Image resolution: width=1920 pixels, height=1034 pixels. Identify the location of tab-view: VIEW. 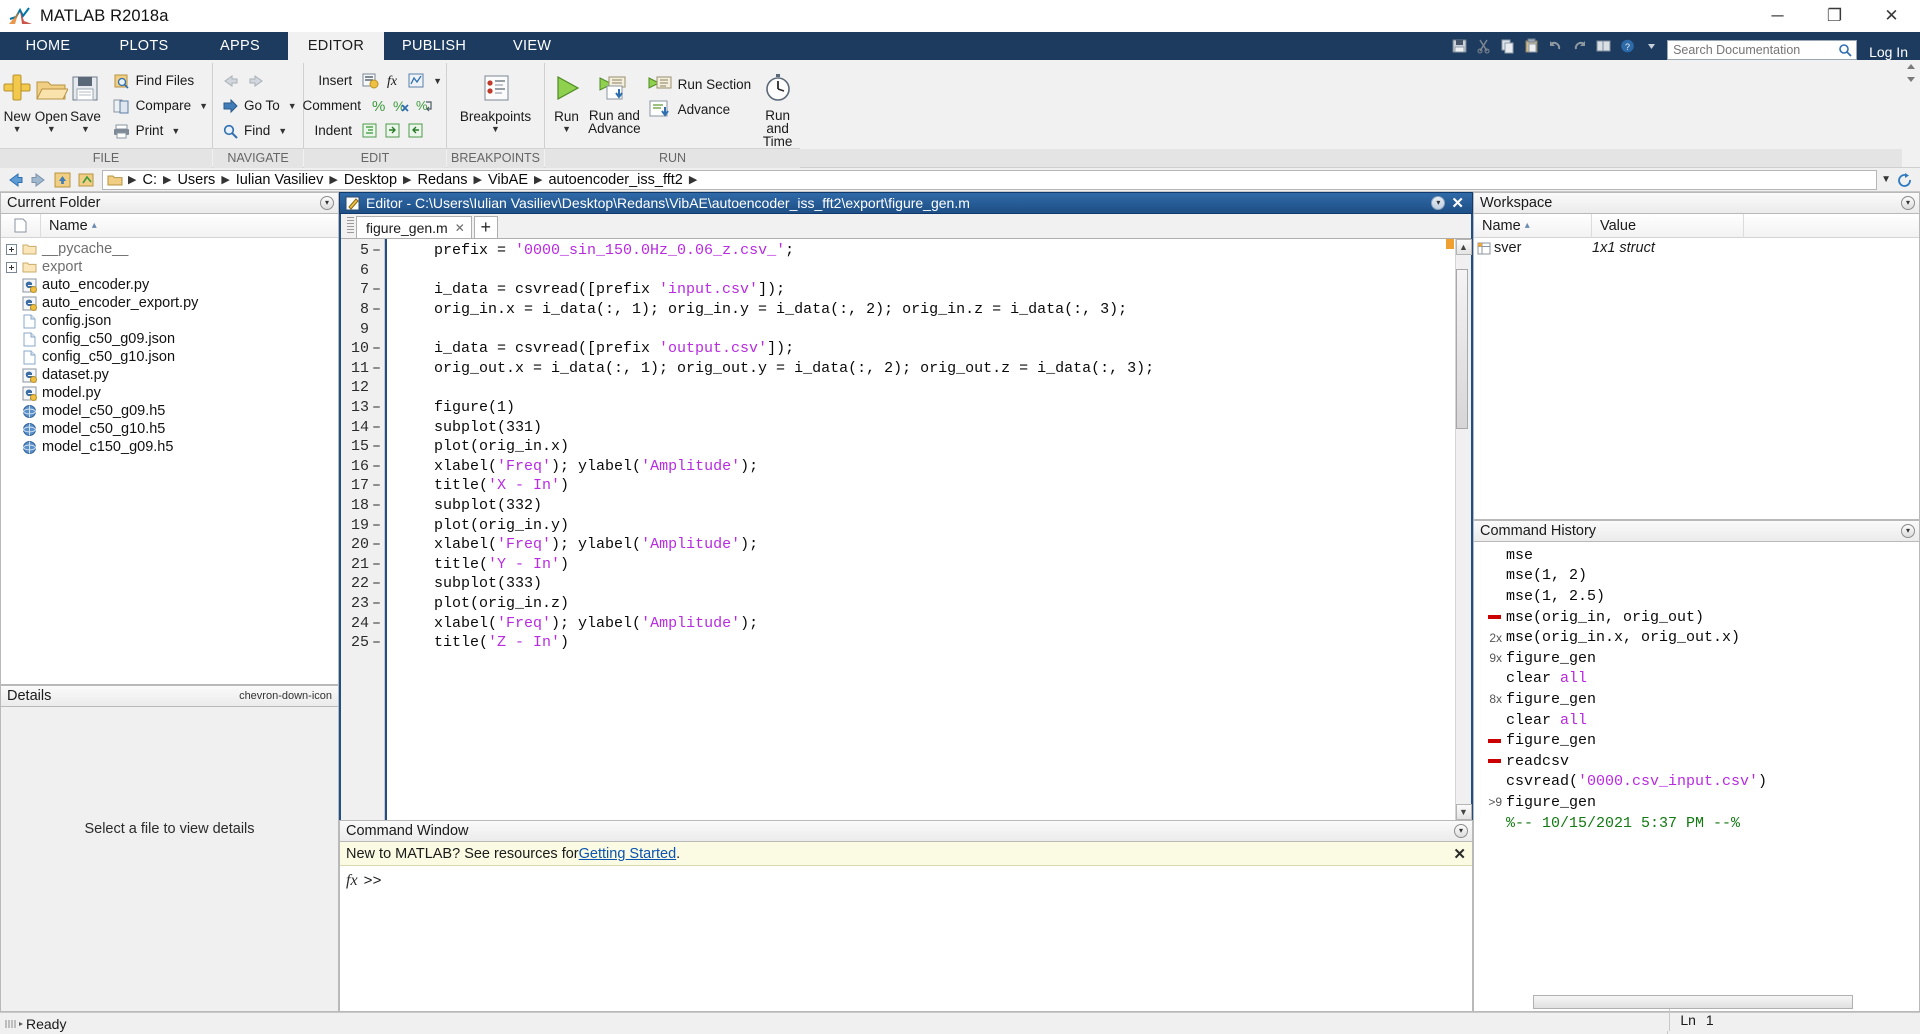
(532, 46).